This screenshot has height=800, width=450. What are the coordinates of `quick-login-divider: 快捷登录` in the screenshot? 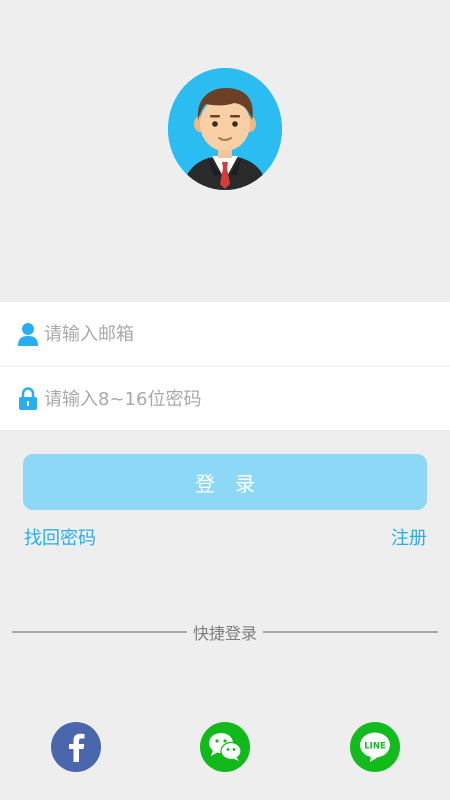 It's located at (225, 632).